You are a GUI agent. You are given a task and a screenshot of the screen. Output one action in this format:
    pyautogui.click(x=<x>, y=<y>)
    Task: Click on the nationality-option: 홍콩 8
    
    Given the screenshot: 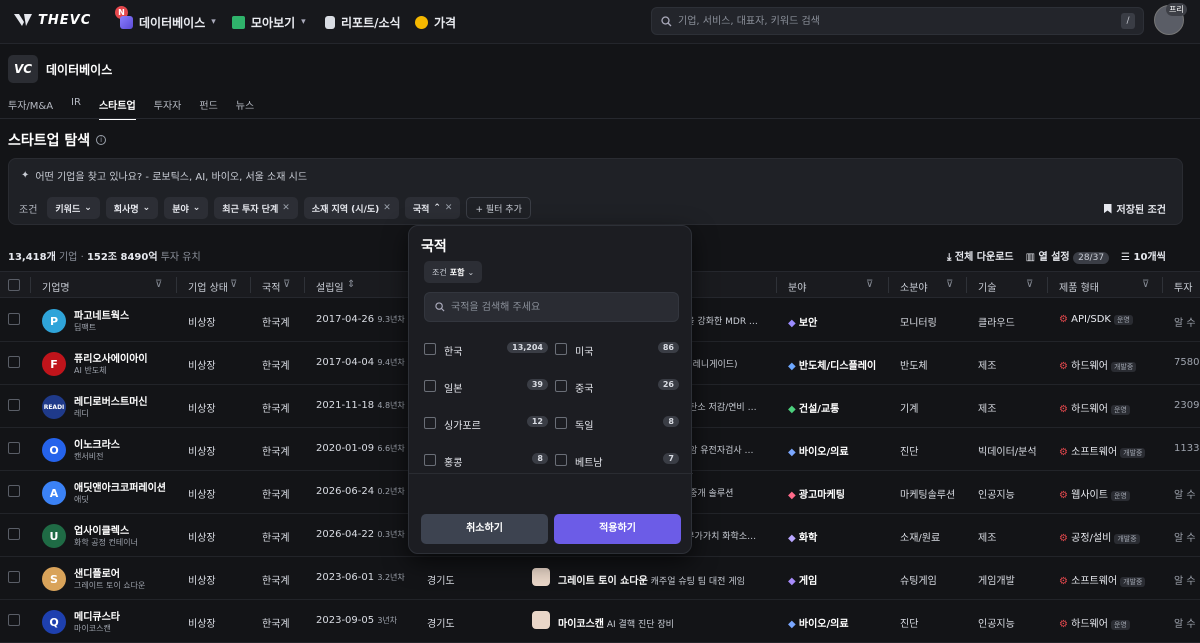 What is the action you would take?
    pyautogui.click(x=486, y=461)
    